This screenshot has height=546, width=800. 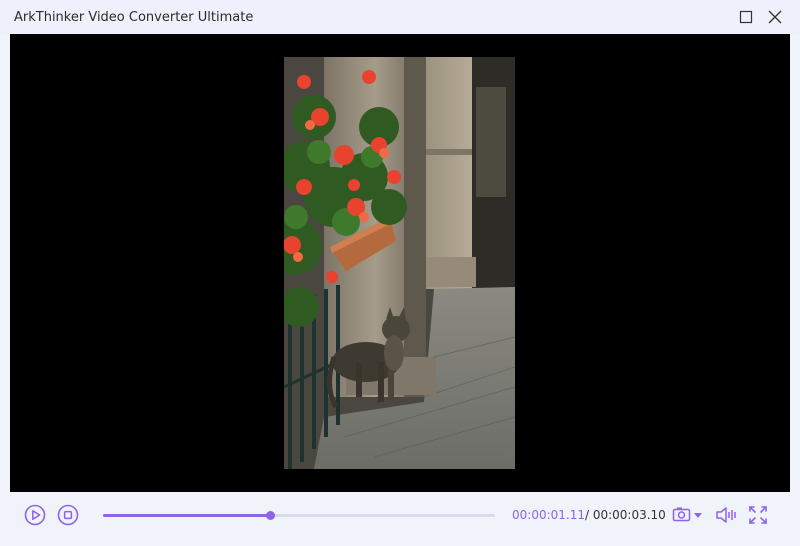 I want to click on maximize-icon, so click(x=746, y=17).